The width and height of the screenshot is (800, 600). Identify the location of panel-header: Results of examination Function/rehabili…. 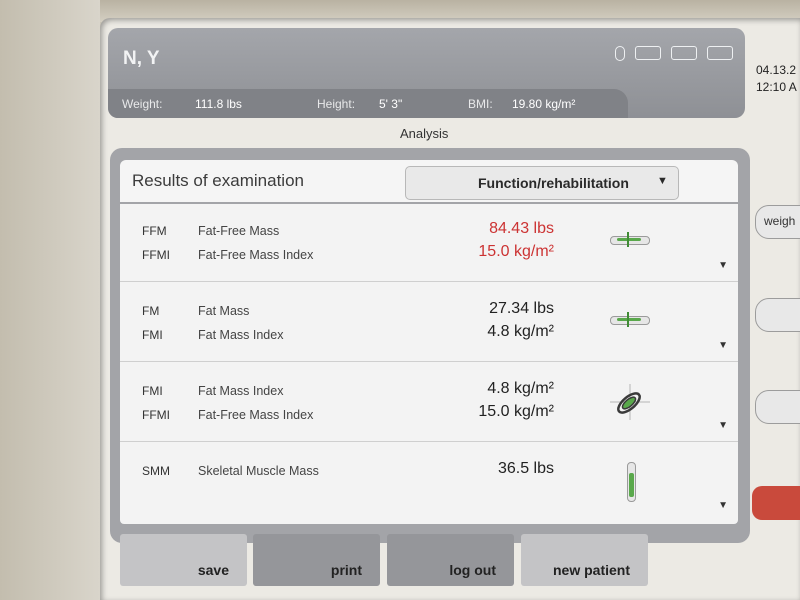
(429, 181).